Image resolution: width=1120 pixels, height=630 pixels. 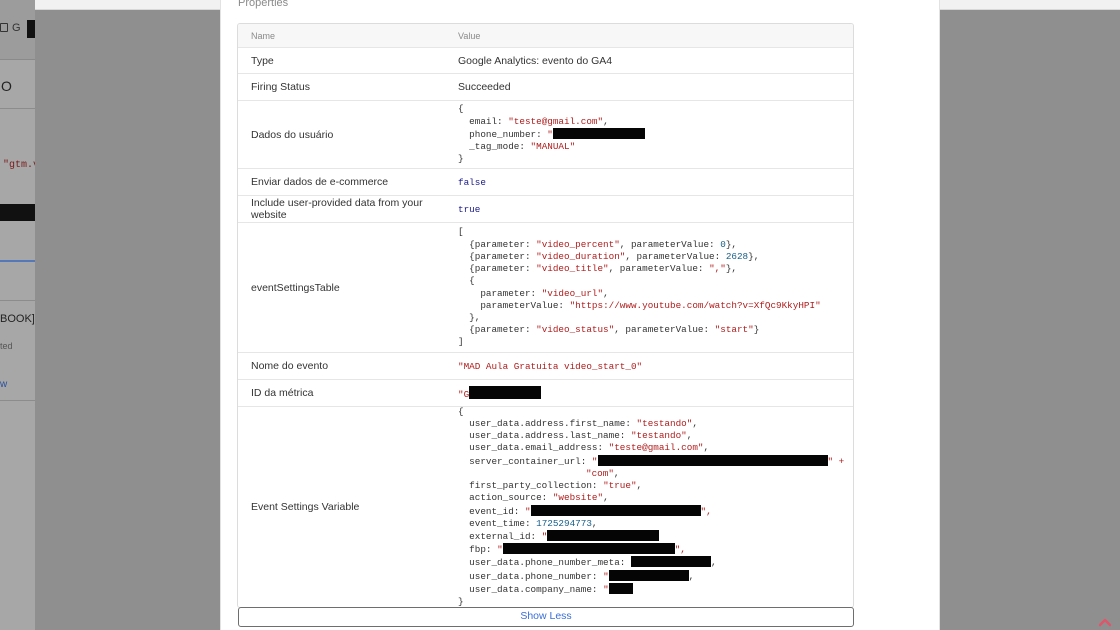 I want to click on code-string: "testando", so click(x=658, y=436).